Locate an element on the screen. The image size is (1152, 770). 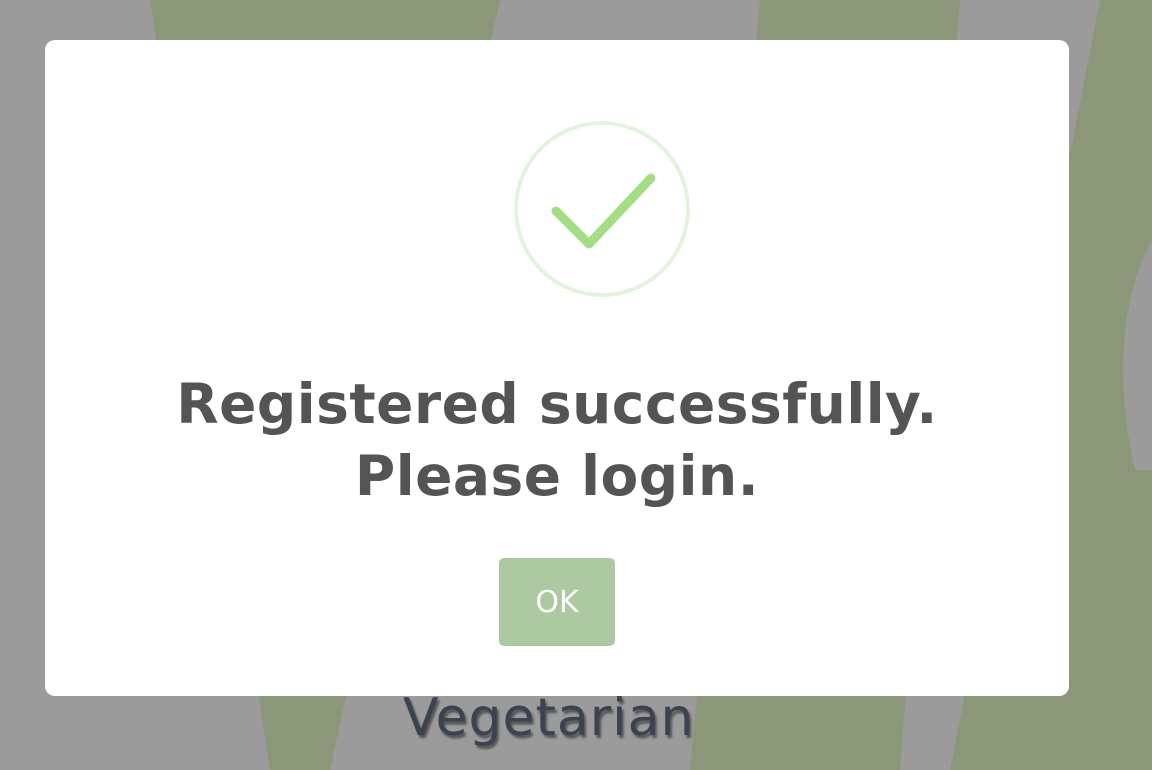
message-line-registered: Registered successfully. is located at coordinates (557, 404).